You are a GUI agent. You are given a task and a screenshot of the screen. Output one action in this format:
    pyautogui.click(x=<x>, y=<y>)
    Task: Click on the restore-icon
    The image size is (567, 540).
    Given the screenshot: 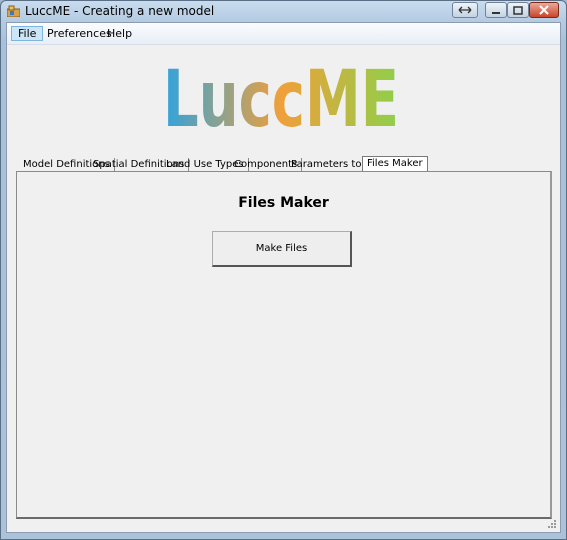 What is the action you would take?
    pyautogui.click(x=465, y=9)
    